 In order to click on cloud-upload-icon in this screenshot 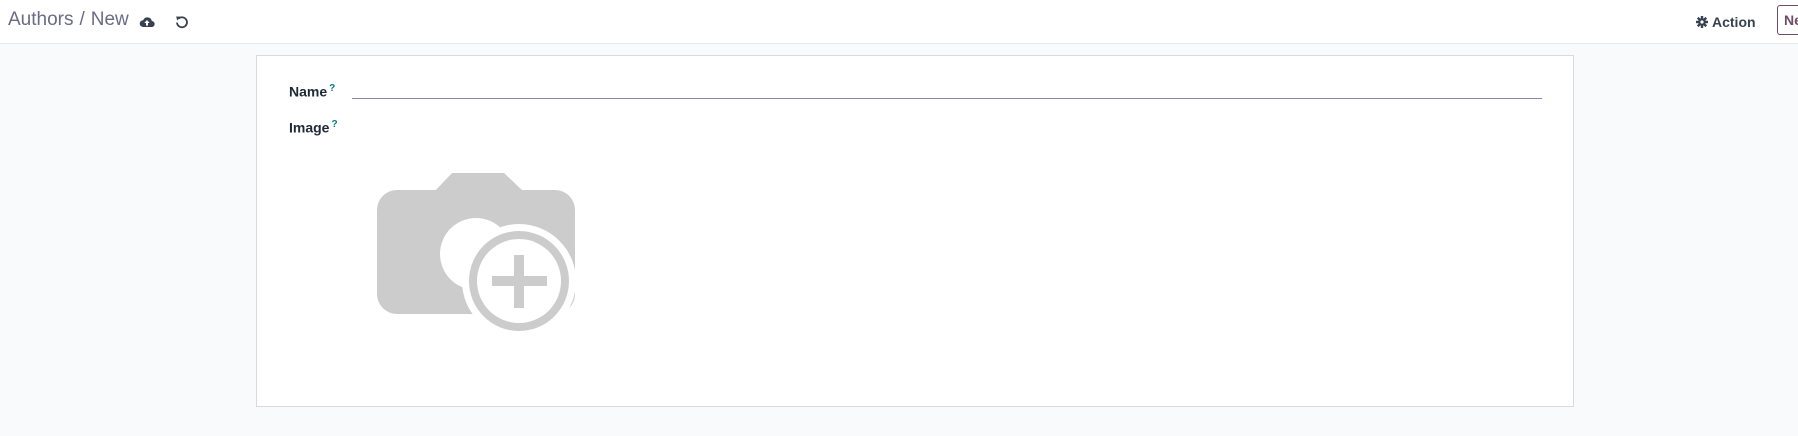, I will do `click(147, 22)`.